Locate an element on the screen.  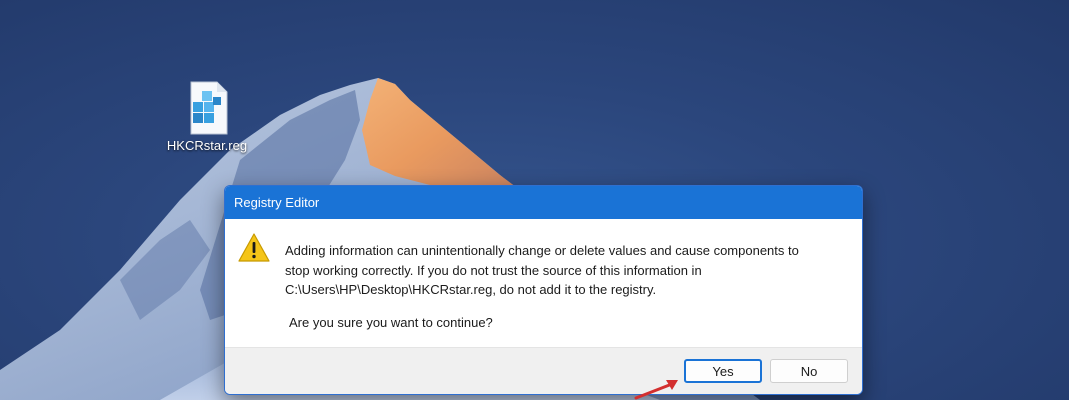
dialog-title: Registry Editor is located at coordinates (277, 202).